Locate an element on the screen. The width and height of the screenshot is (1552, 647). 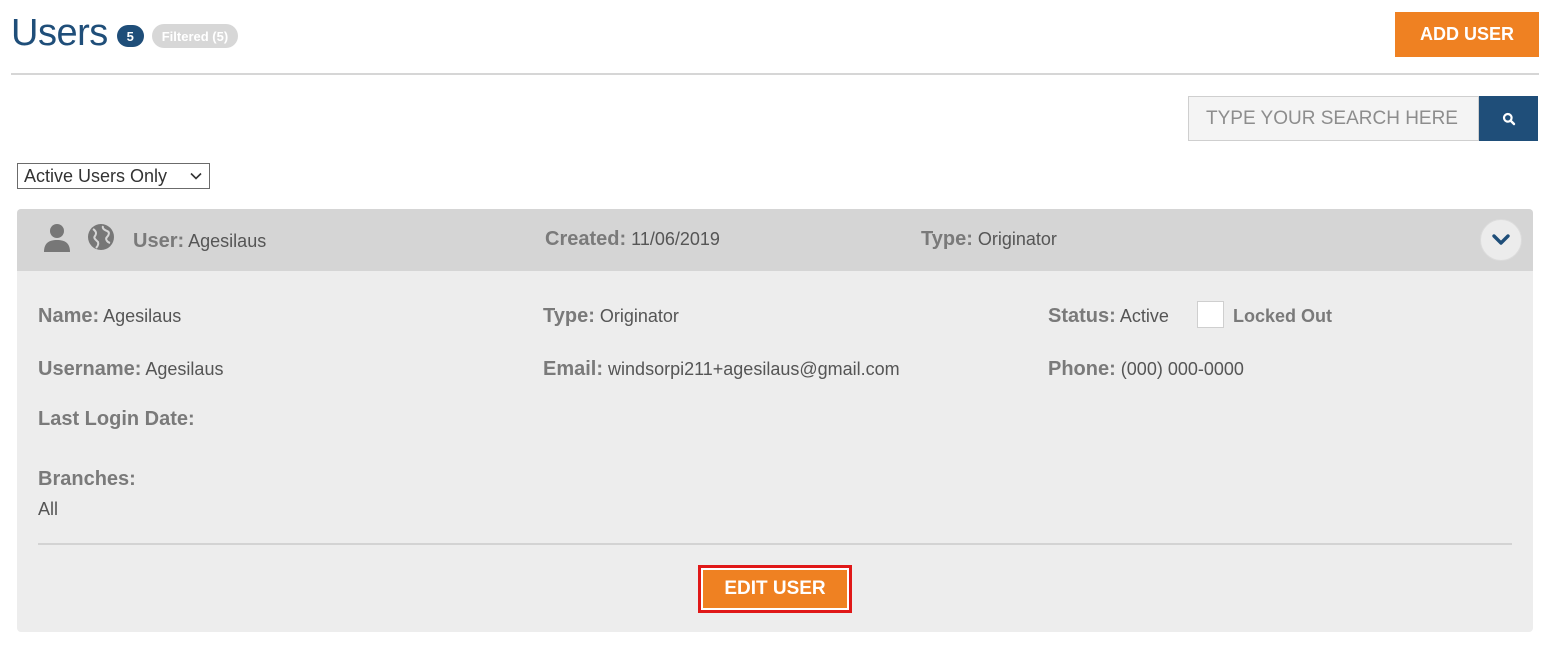
page-title: Users is located at coordinates (59, 33).